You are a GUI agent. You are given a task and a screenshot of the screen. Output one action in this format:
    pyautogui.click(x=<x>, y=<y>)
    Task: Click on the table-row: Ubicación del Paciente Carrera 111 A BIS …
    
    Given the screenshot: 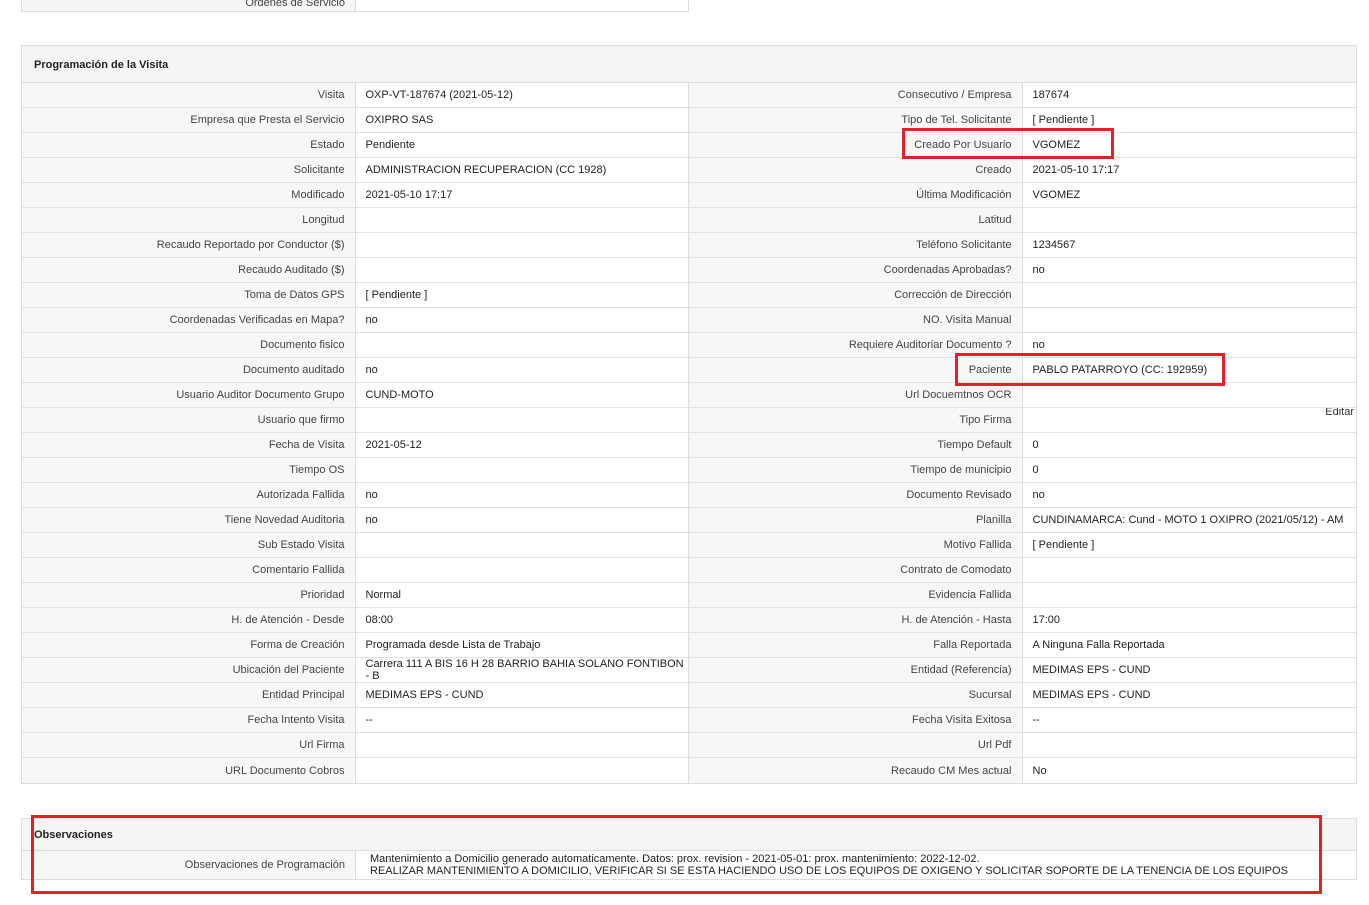 What is the action you would take?
    pyautogui.click(x=689, y=670)
    